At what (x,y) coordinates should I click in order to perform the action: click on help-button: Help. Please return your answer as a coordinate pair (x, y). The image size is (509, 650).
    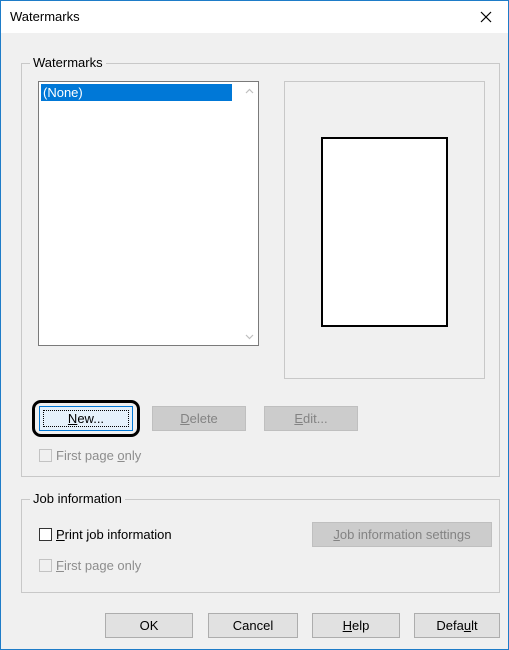
    Looking at the image, I should click on (356, 625).